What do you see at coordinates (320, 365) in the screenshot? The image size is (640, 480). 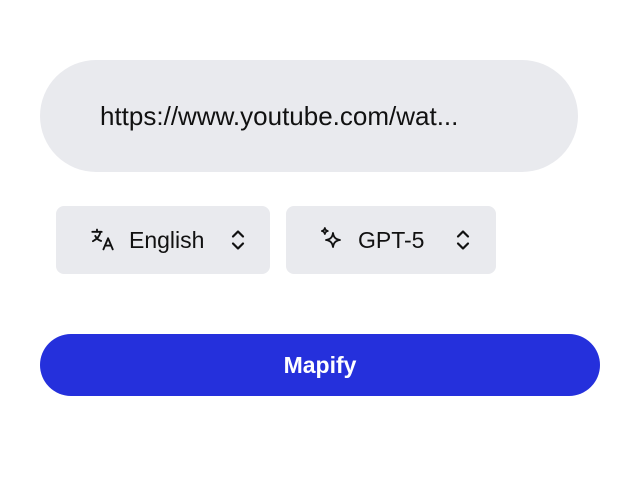 I see `mapify-button: Mapify` at bounding box center [320, 365].